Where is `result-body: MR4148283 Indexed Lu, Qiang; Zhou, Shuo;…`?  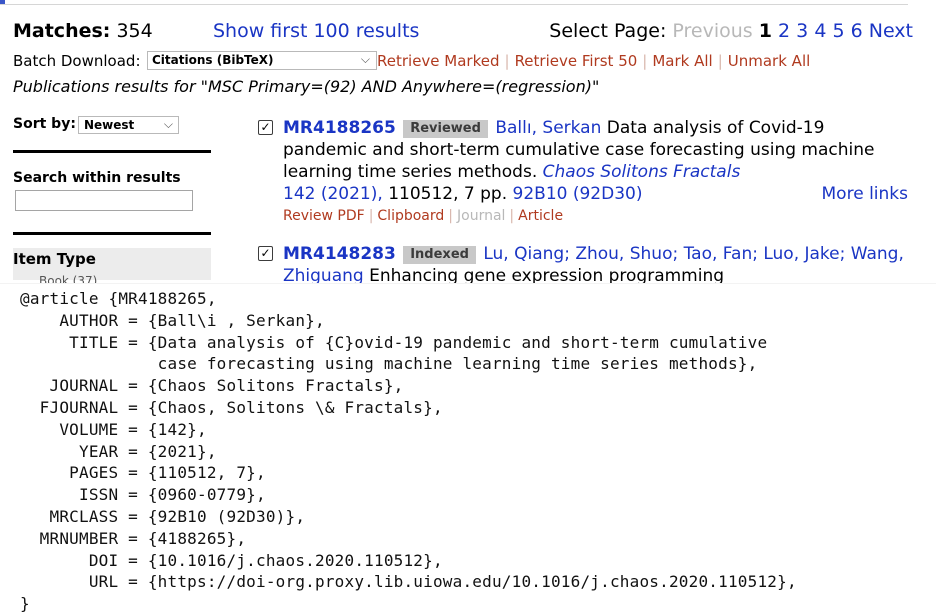
result-body: MR4148283 Indexed Lu, Qiang; Zhou, Shuo;… is located at coordinates (595, 263).